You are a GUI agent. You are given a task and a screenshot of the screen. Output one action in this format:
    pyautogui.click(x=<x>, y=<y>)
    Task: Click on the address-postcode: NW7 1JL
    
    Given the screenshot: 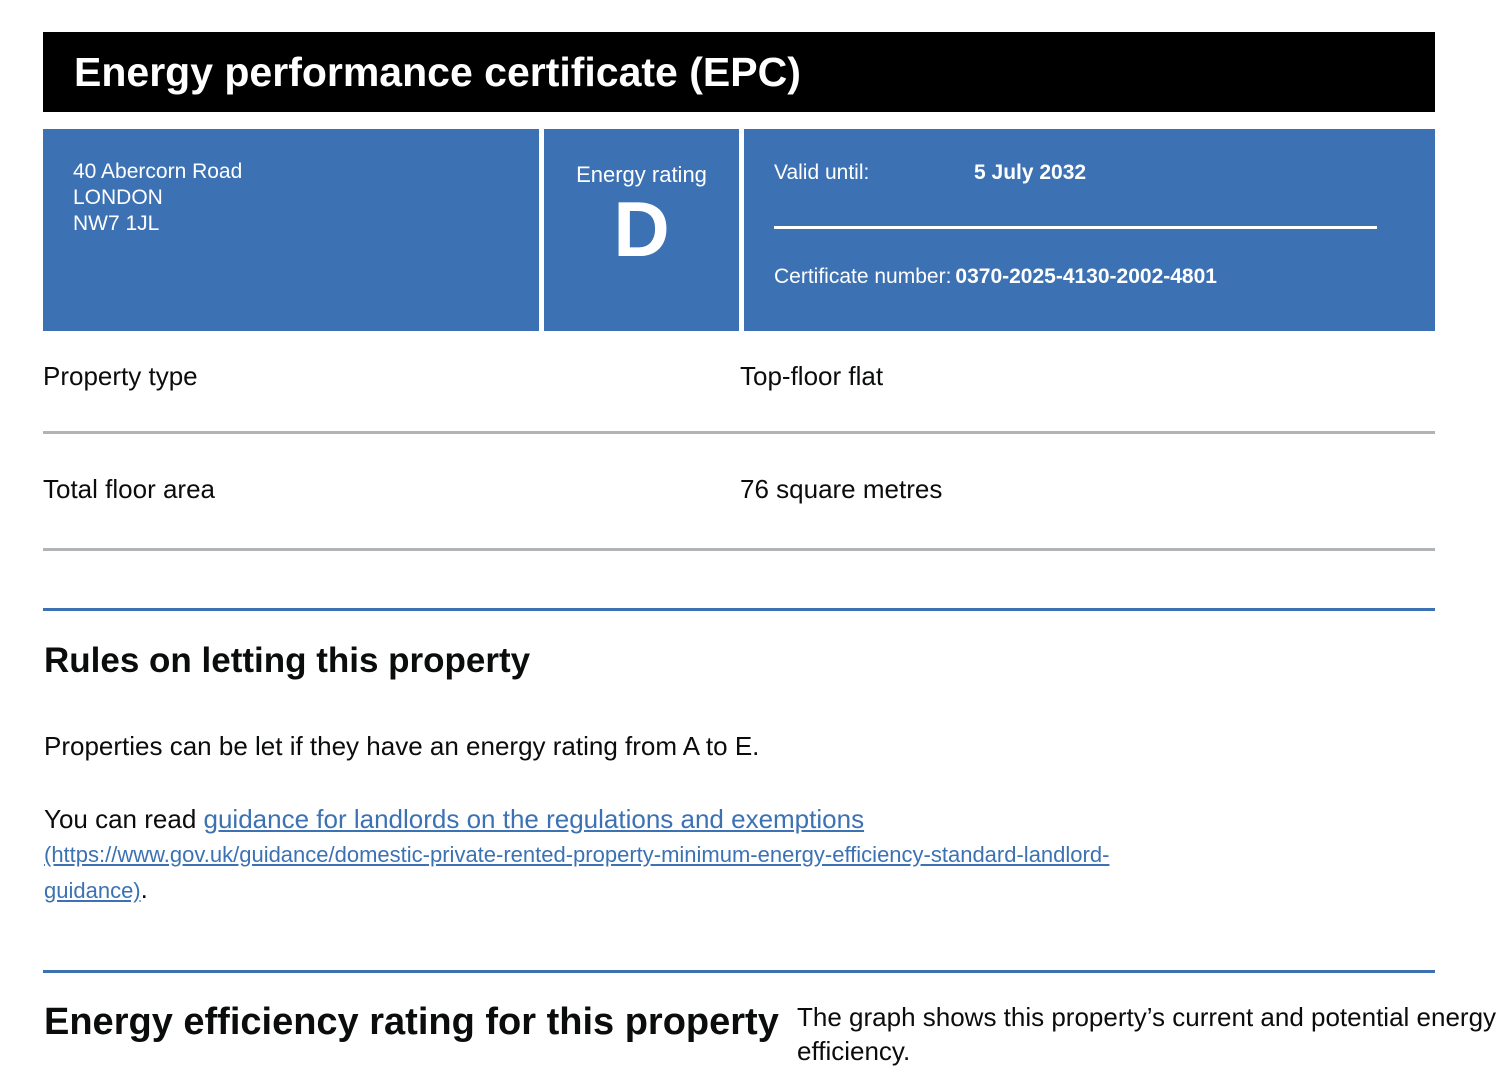 What is the action you would take?
    pyautogui.click(x=116, y=223)
    